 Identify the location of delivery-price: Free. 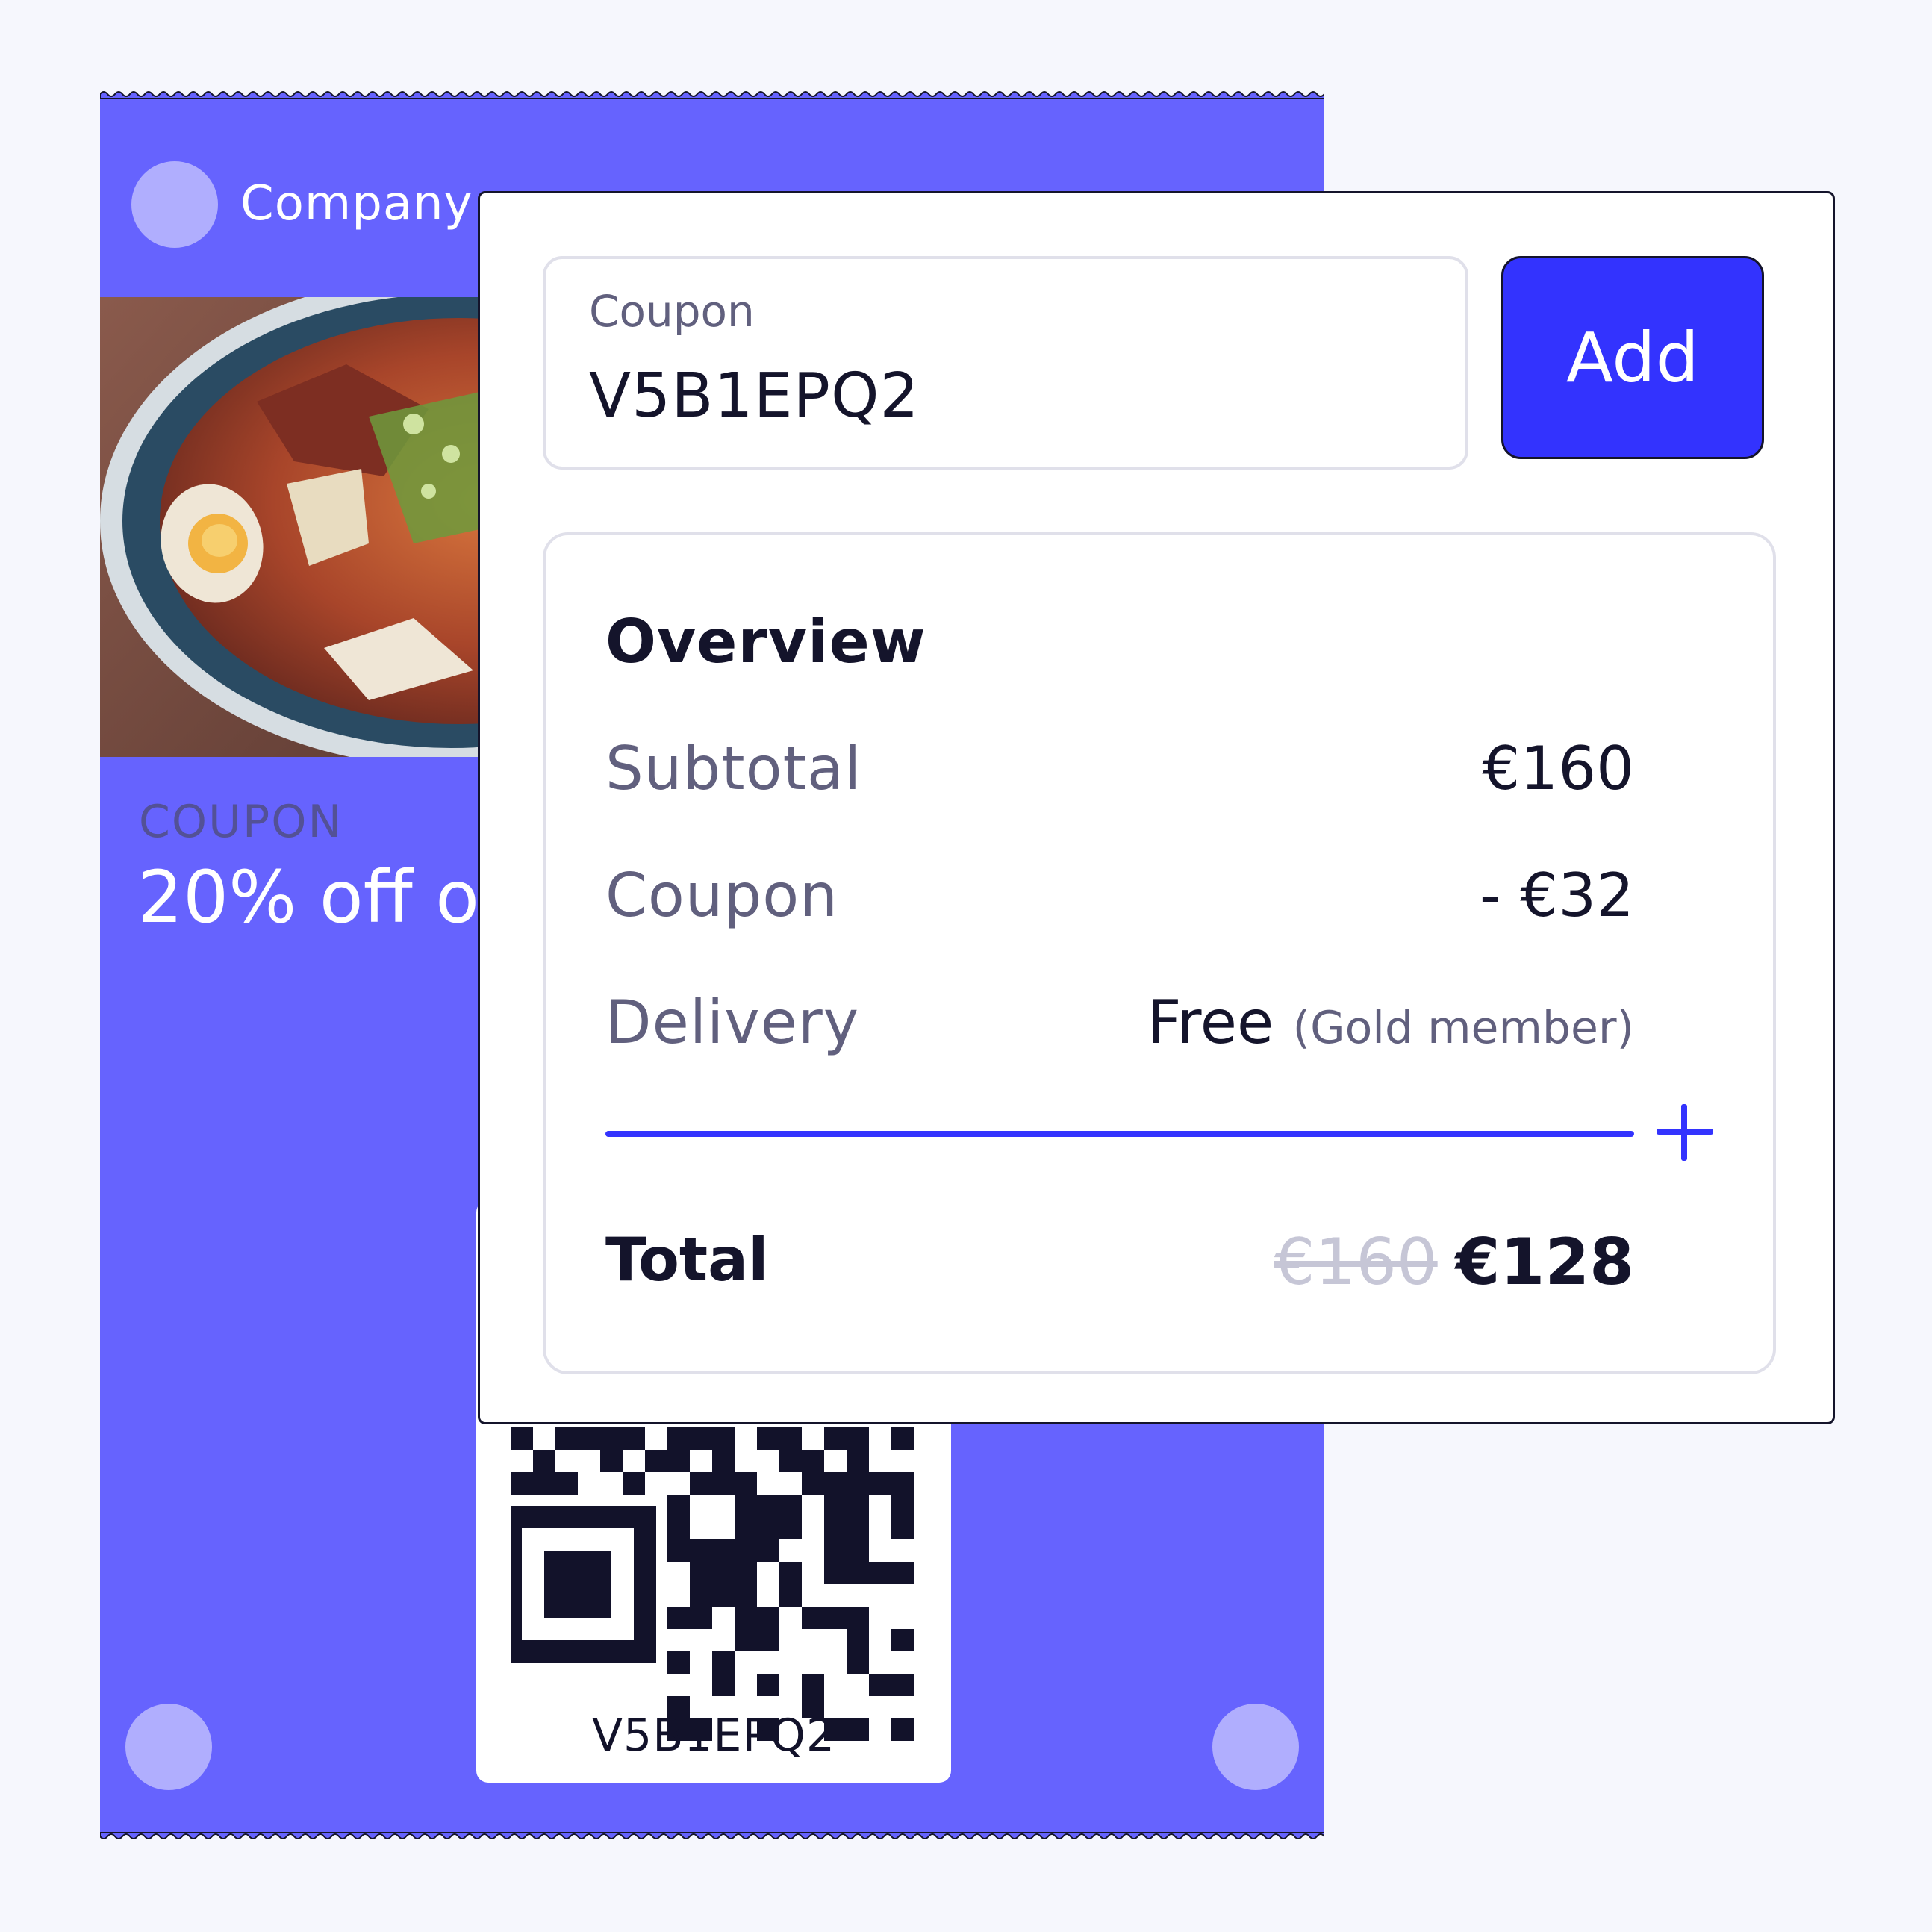
(1211, 1023).